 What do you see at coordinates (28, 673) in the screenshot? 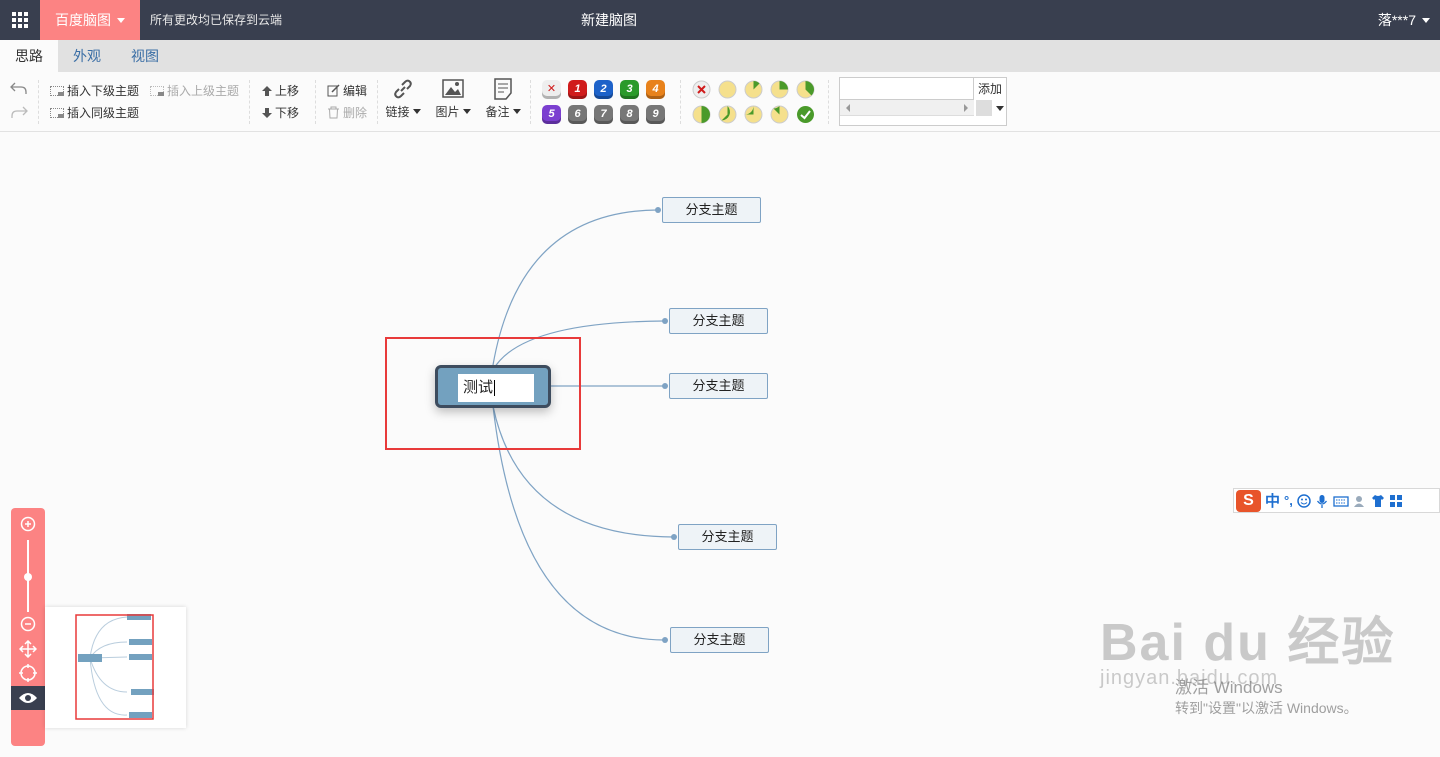
I see `center-button` at bounding box center [28, 673].